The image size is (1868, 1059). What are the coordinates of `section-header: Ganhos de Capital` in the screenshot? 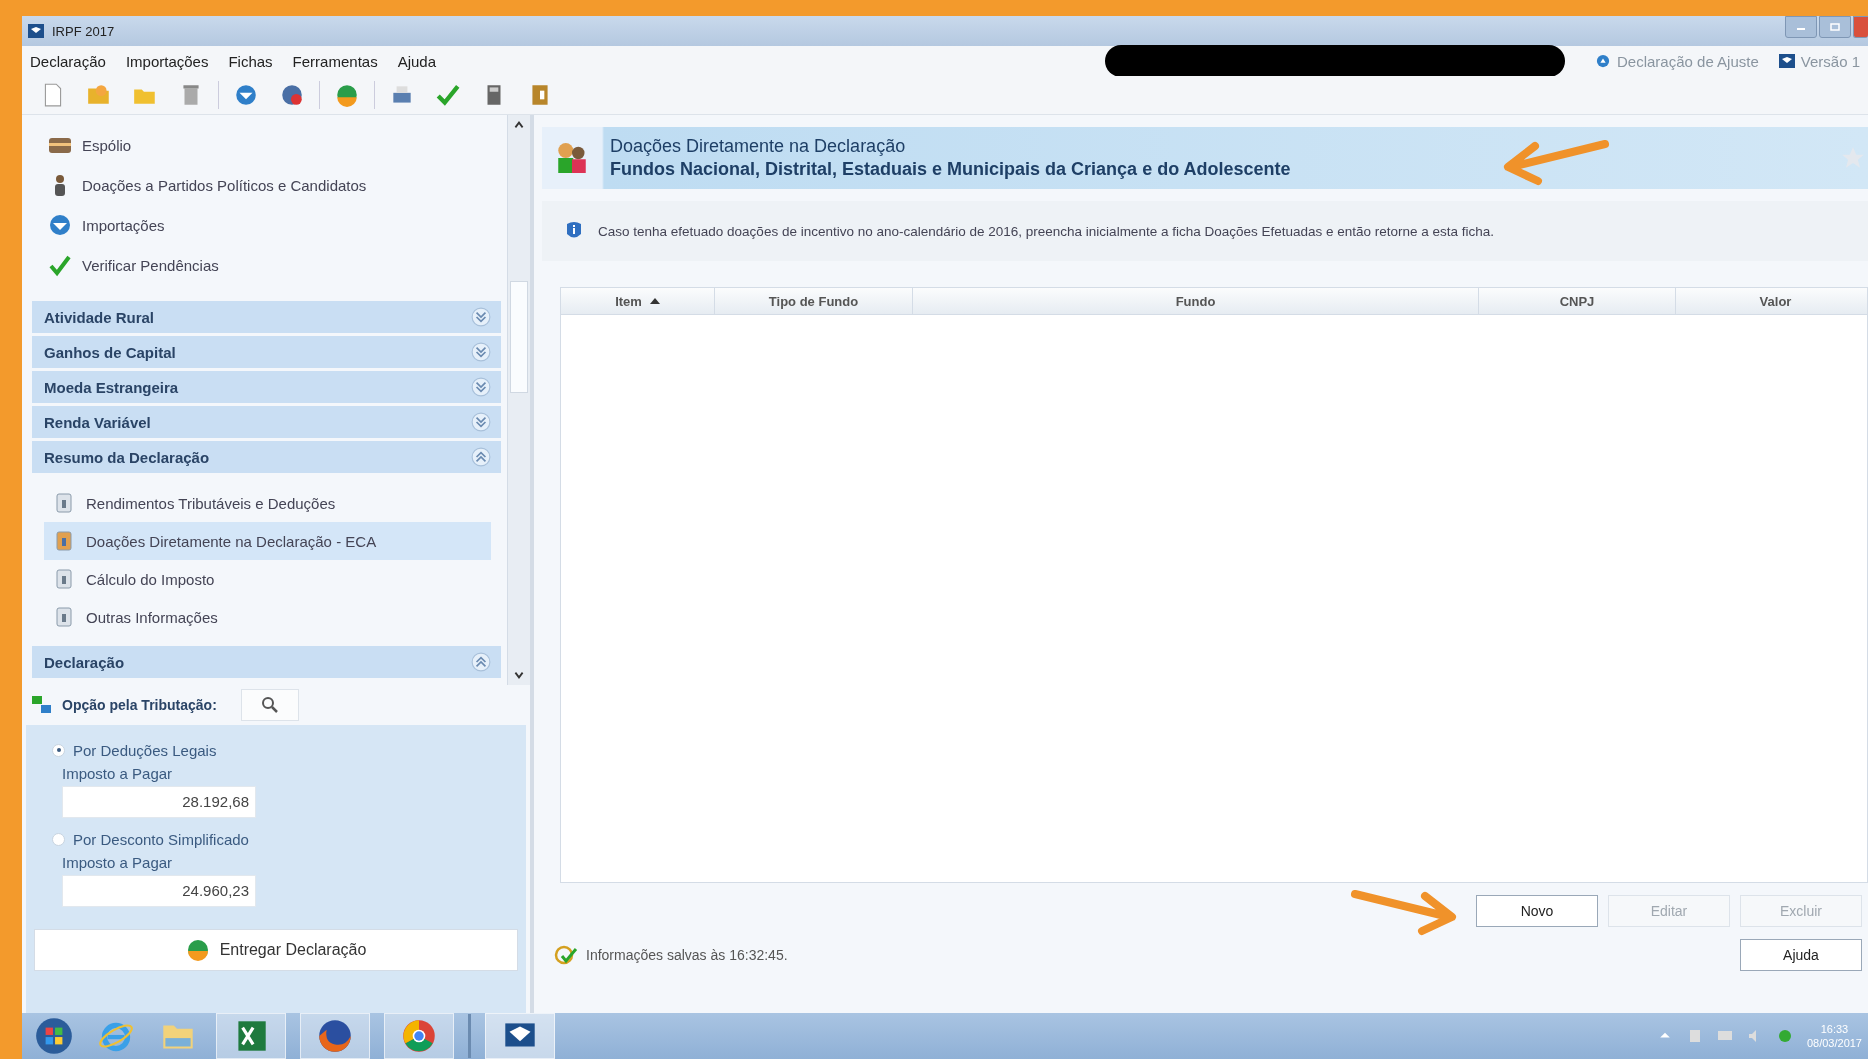 It's located at (266, 352).